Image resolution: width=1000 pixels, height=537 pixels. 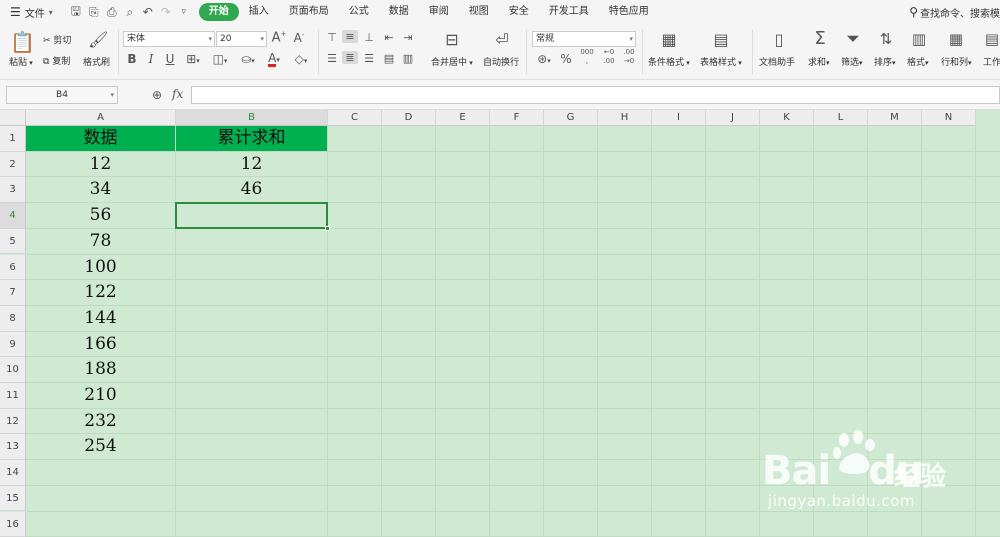 What do you see at coordinates (13, 473) in the screenshot?
I see `row-header-14: 14` at bounding box center [13, 473].